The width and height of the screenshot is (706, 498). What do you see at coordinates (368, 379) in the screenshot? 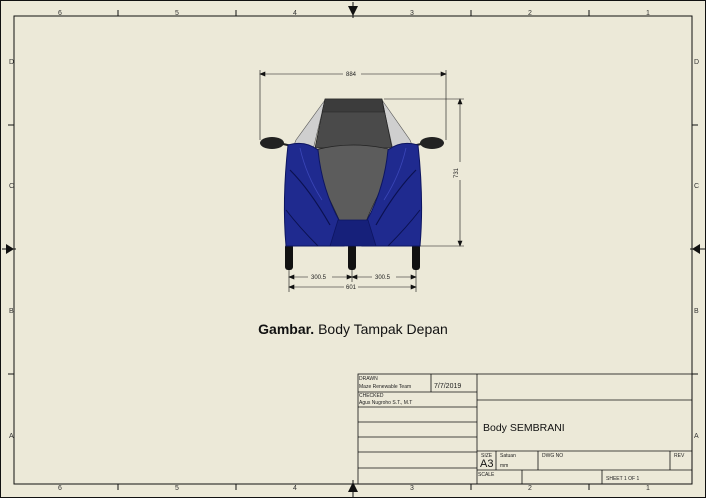
I see `tb-drawn-label: DRAWN` at bounding box center [368, 379].